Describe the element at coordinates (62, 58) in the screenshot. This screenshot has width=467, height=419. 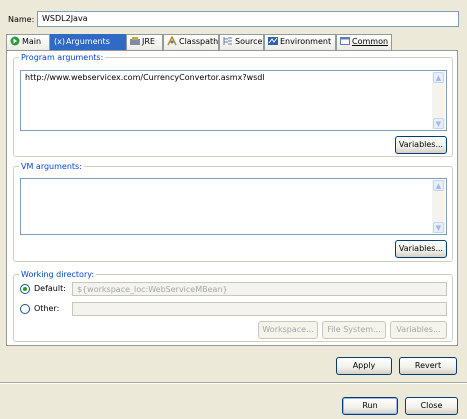
I see `program-arguments-label: Program arguments:` at that location.